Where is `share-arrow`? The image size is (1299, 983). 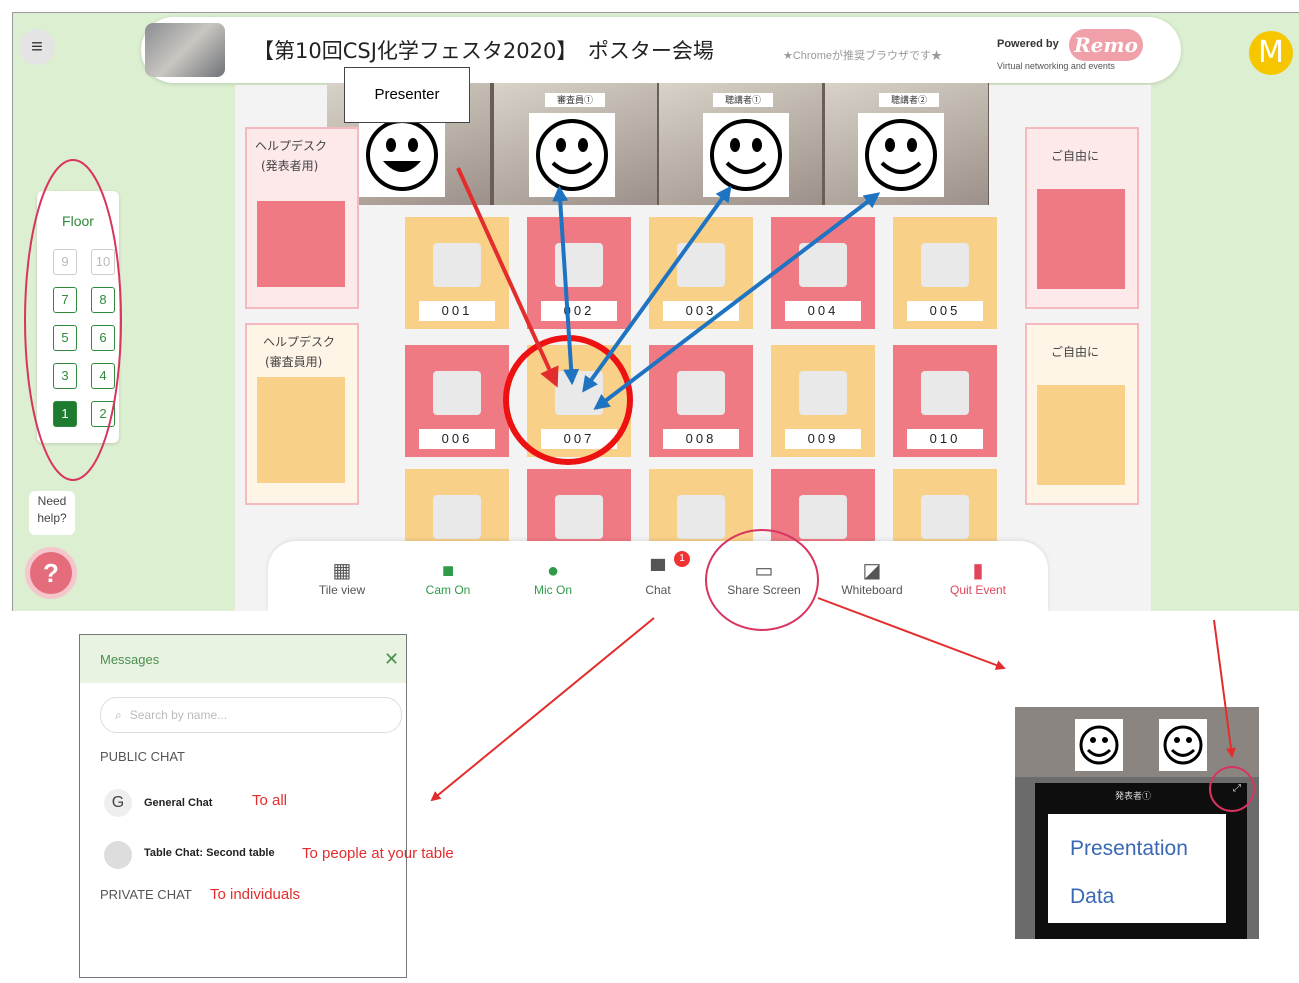
share-arrow is located at coordinates (911, 633).